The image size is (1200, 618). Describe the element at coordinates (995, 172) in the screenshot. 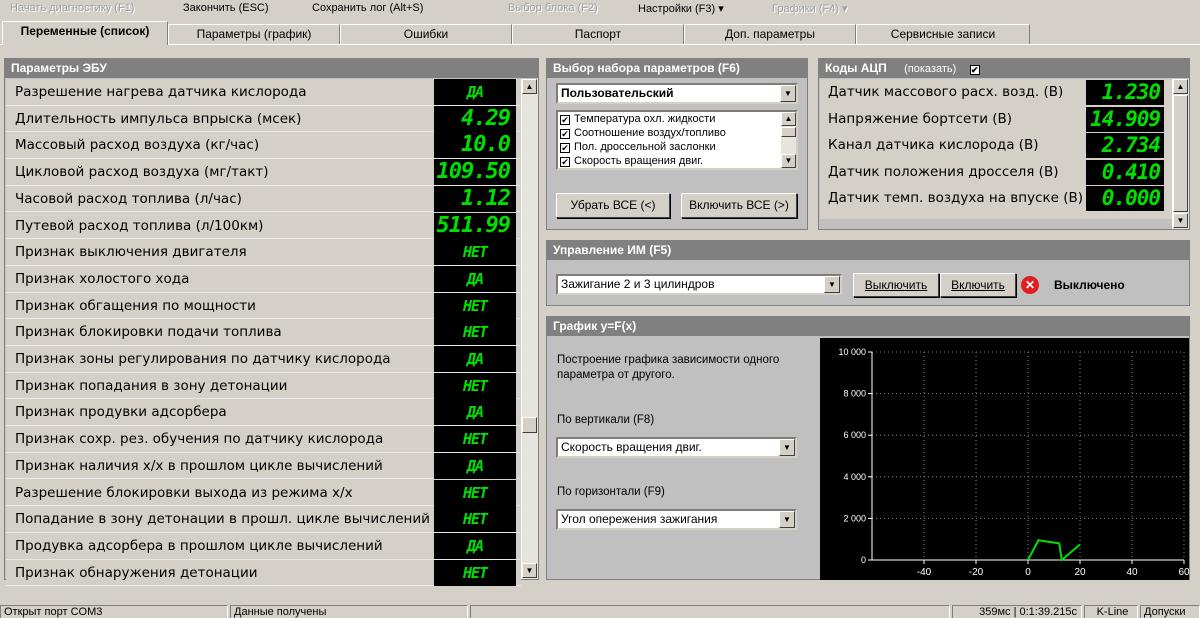

I see `adc-row: Датчик положения дросселя (В) 0.410` at that location.